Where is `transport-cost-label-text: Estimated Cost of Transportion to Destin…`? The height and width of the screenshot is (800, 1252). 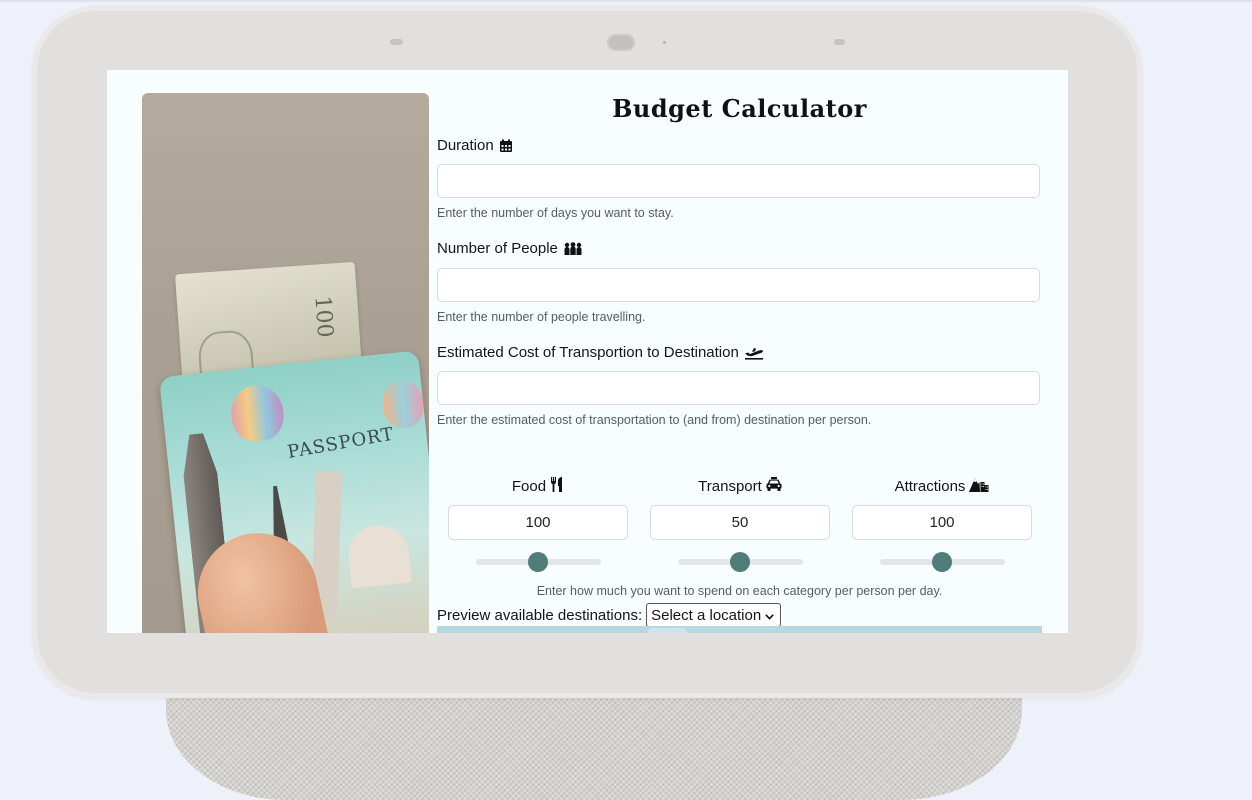
transport-cost-label-text: Estimated Cost of Transportion to Destin… is located at coordinates (588, 352).